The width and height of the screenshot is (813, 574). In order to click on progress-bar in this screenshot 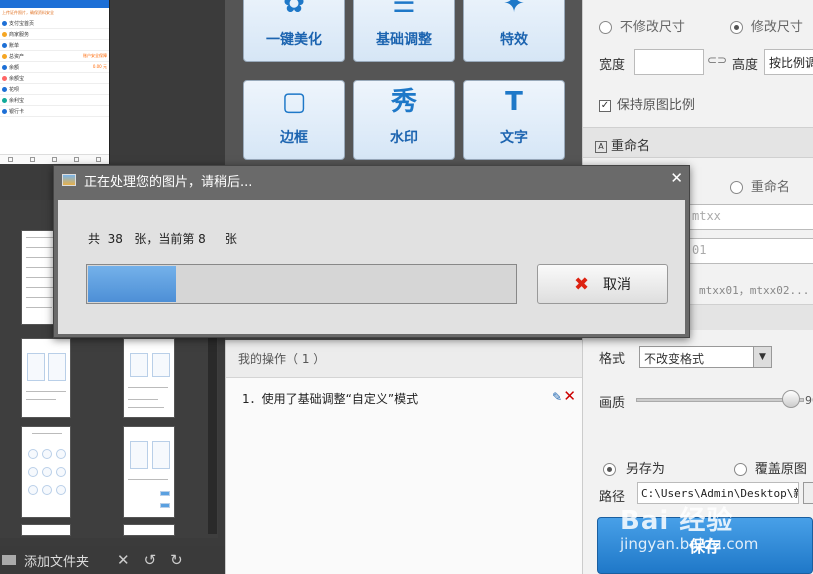, I will do `click(301, 284)`.